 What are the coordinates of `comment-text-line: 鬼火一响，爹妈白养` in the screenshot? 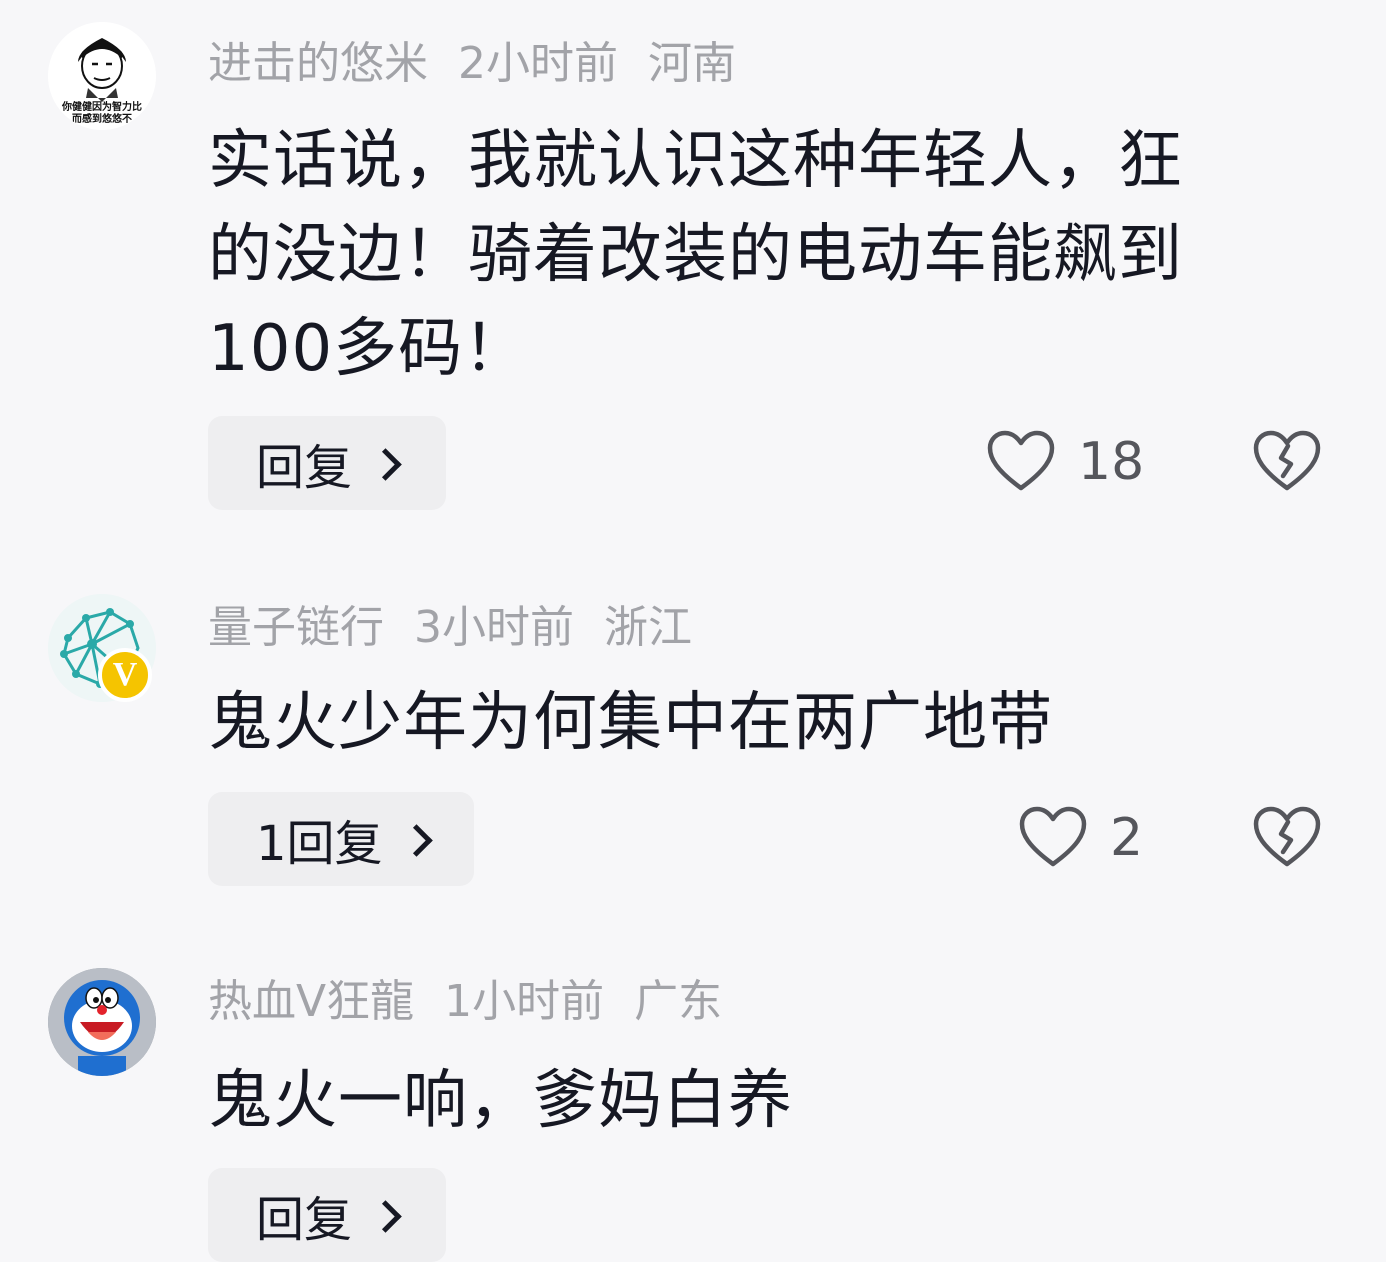 It's located at (500, 1101).